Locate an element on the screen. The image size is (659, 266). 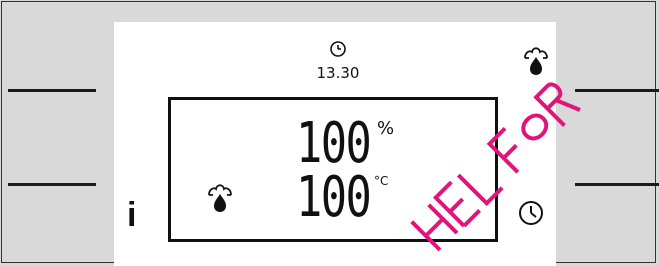
left-lower-divider is located at coordinates (52, 184).